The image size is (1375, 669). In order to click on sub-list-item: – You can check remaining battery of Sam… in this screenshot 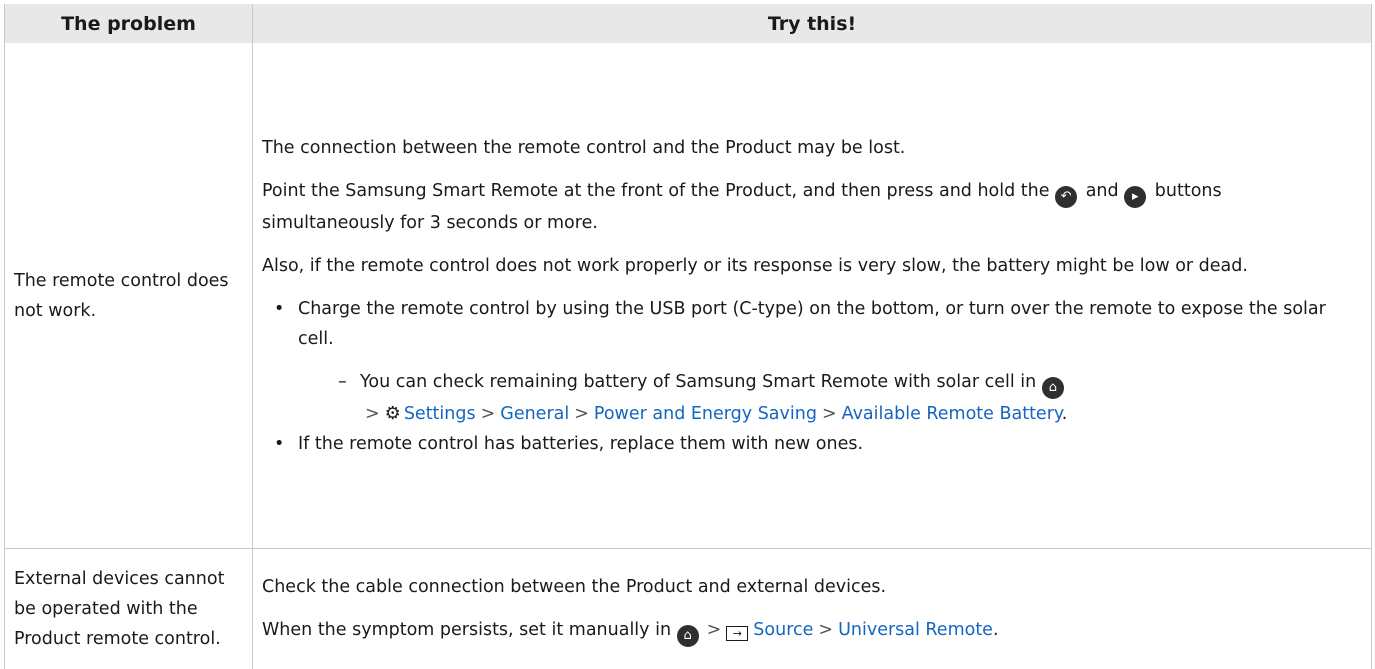, I will do `click(703, 397)`.